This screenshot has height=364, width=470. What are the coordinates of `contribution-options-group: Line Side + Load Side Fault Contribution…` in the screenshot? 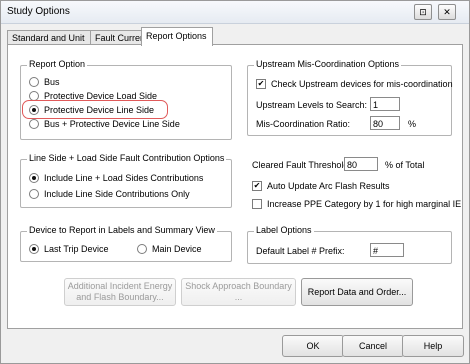 It's located at (126, 180).